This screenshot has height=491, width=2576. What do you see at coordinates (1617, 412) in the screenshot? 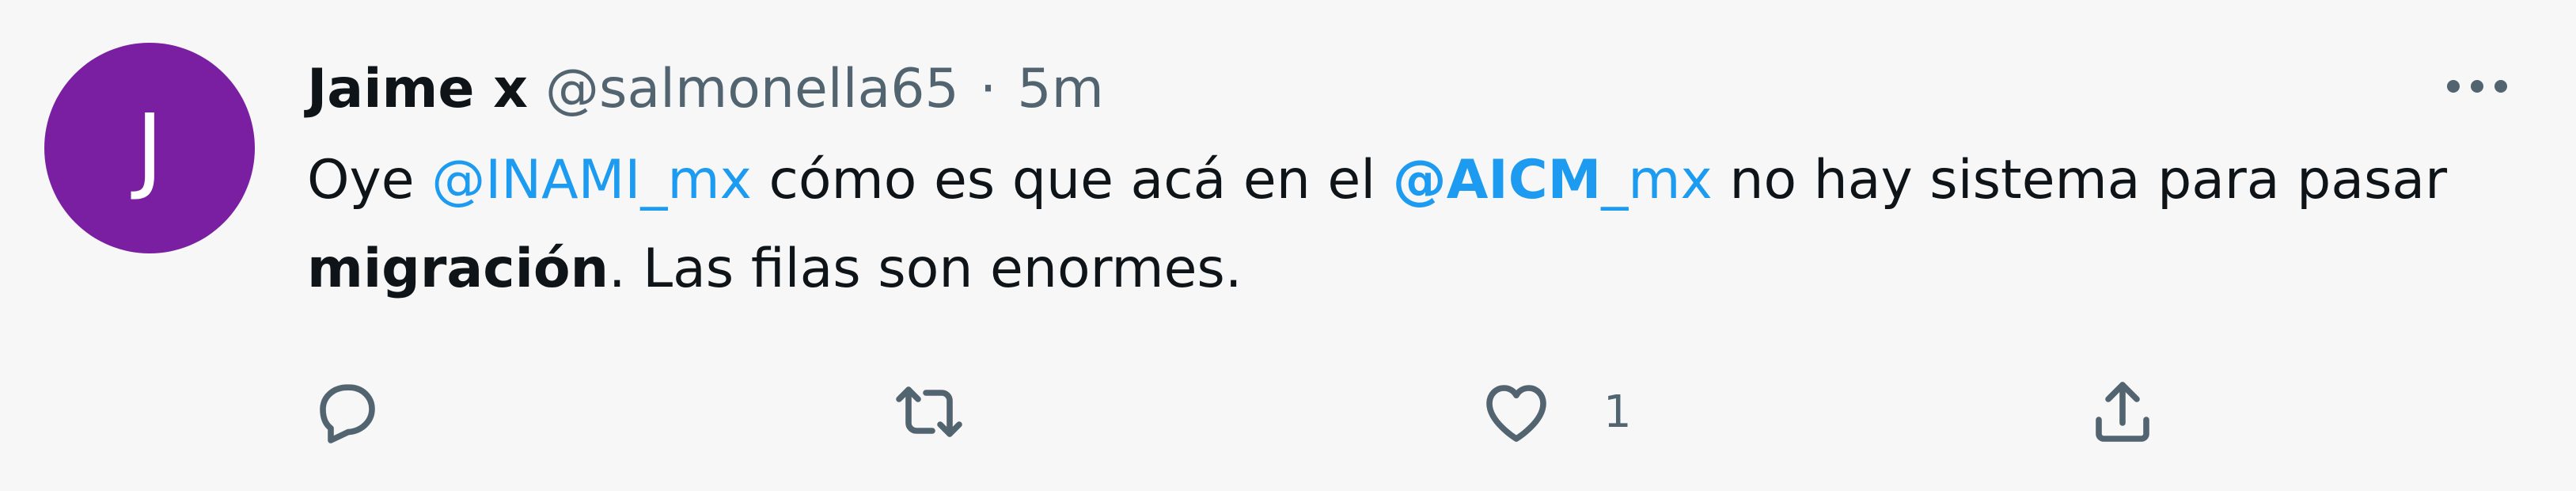
I see `like-count: 1` at bounding box center [1617, 412].